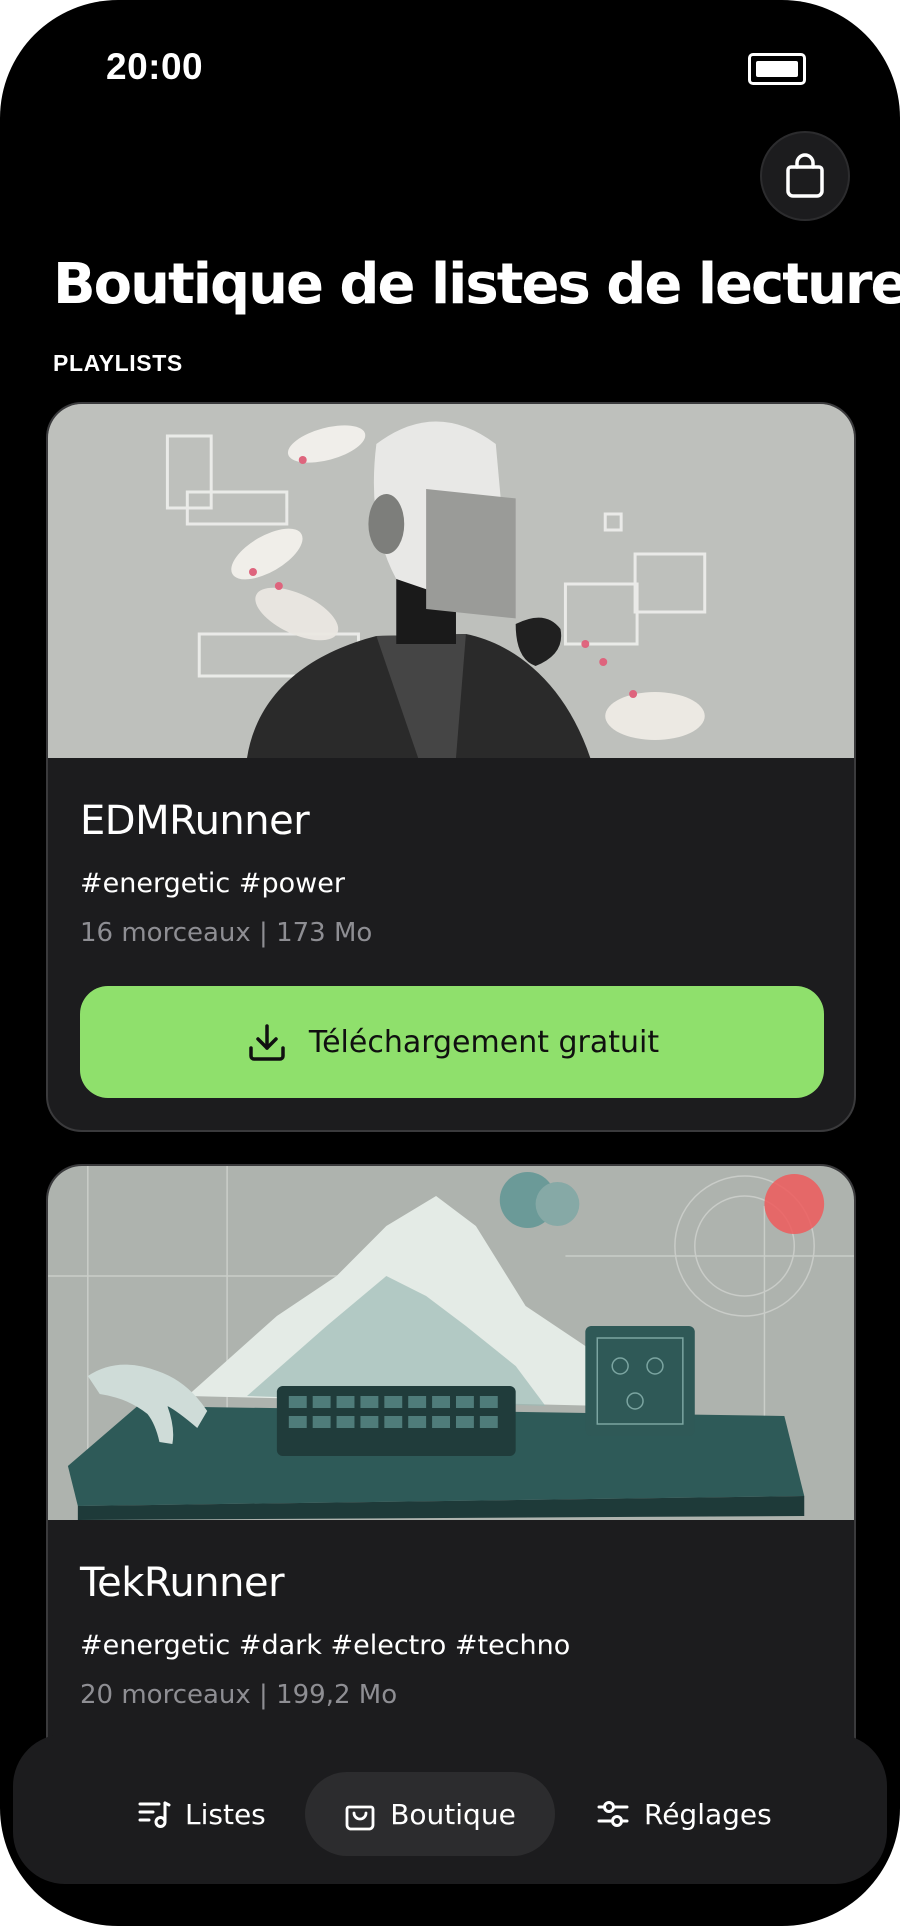 This screenshot has width=900, height=1926. I want to click on free-download-button: Téléchargement gratuit, so click(452, 1042).